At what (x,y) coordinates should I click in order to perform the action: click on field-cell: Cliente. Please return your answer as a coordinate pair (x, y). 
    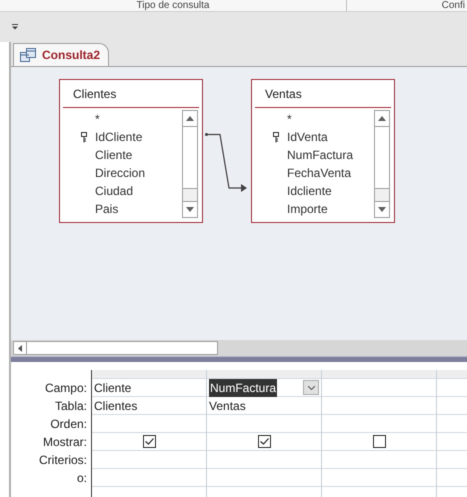
    Looking at the image, I should click on (113, 387).